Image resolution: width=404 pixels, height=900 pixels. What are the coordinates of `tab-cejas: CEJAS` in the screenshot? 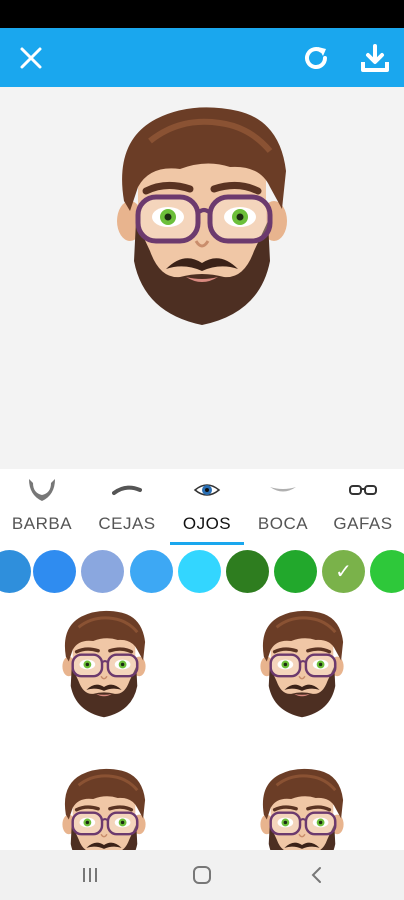 It's located at (127, 508).